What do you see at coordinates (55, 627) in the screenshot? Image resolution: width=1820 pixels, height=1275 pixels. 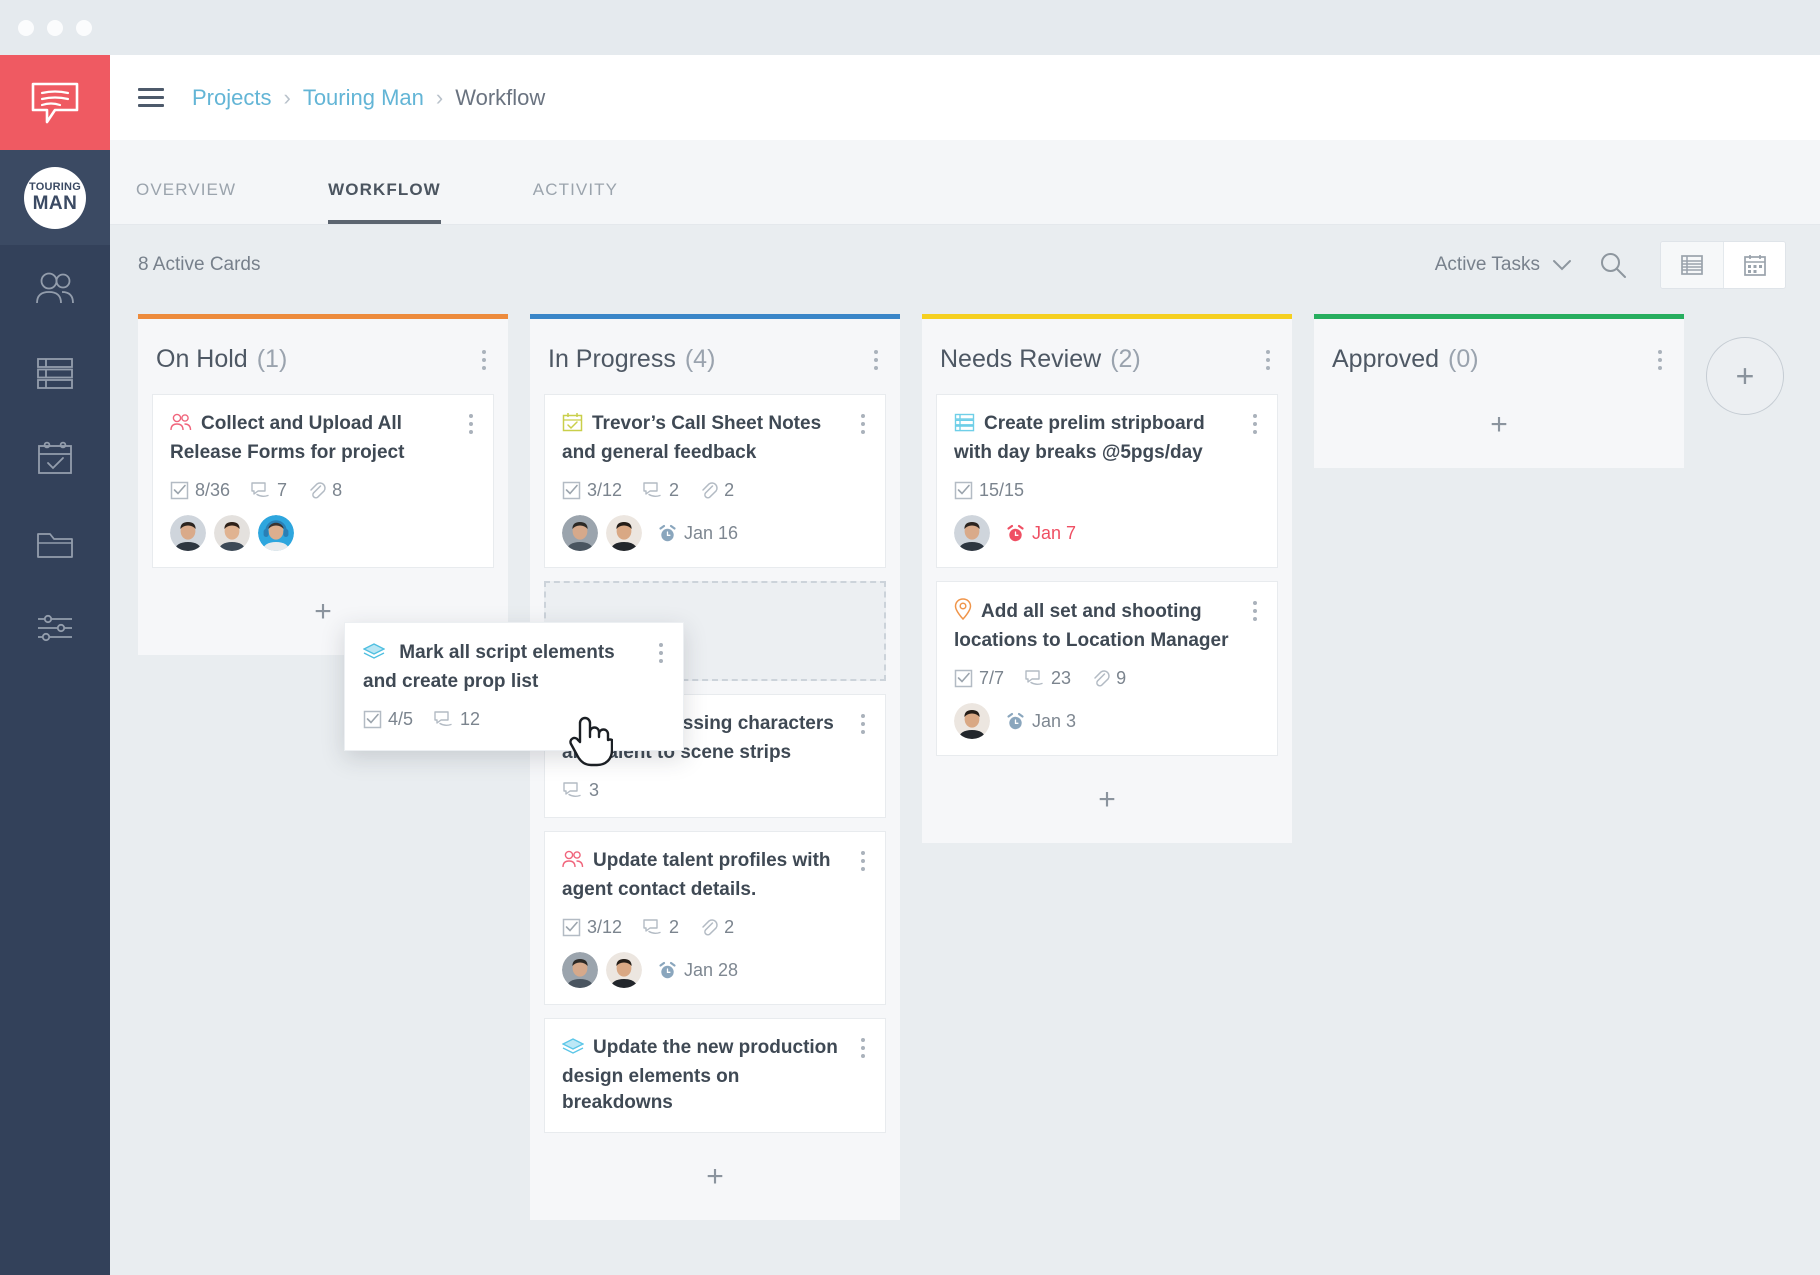 I see `sidebar-item-settings` at bounding box center [55, 627].